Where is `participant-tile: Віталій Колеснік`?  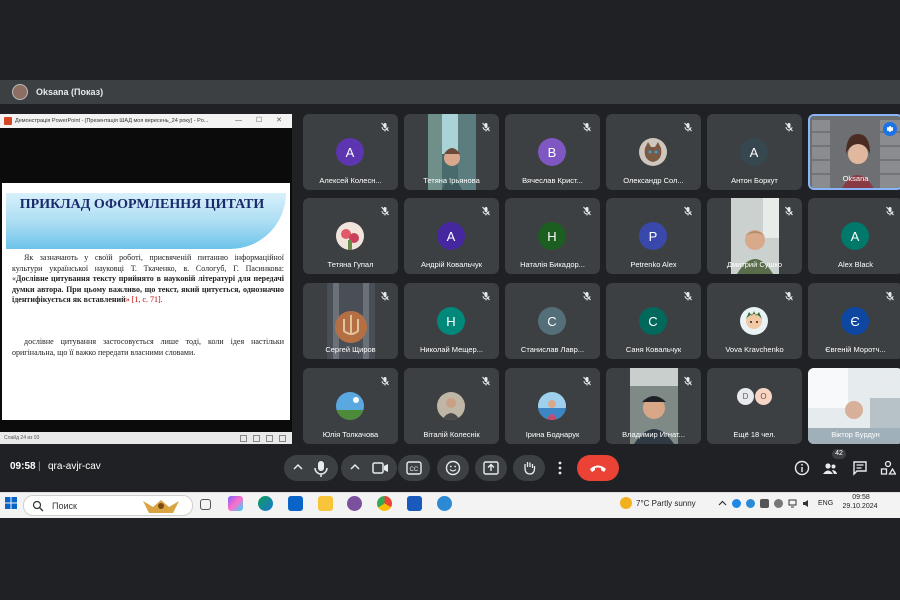
participant-tile: Віталій Колеснік is located at coordinates (451, 406).